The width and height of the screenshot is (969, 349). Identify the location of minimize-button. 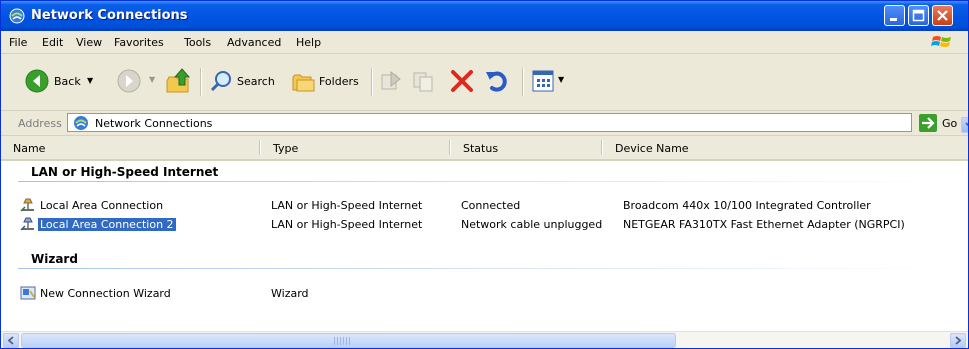
(894, 15).